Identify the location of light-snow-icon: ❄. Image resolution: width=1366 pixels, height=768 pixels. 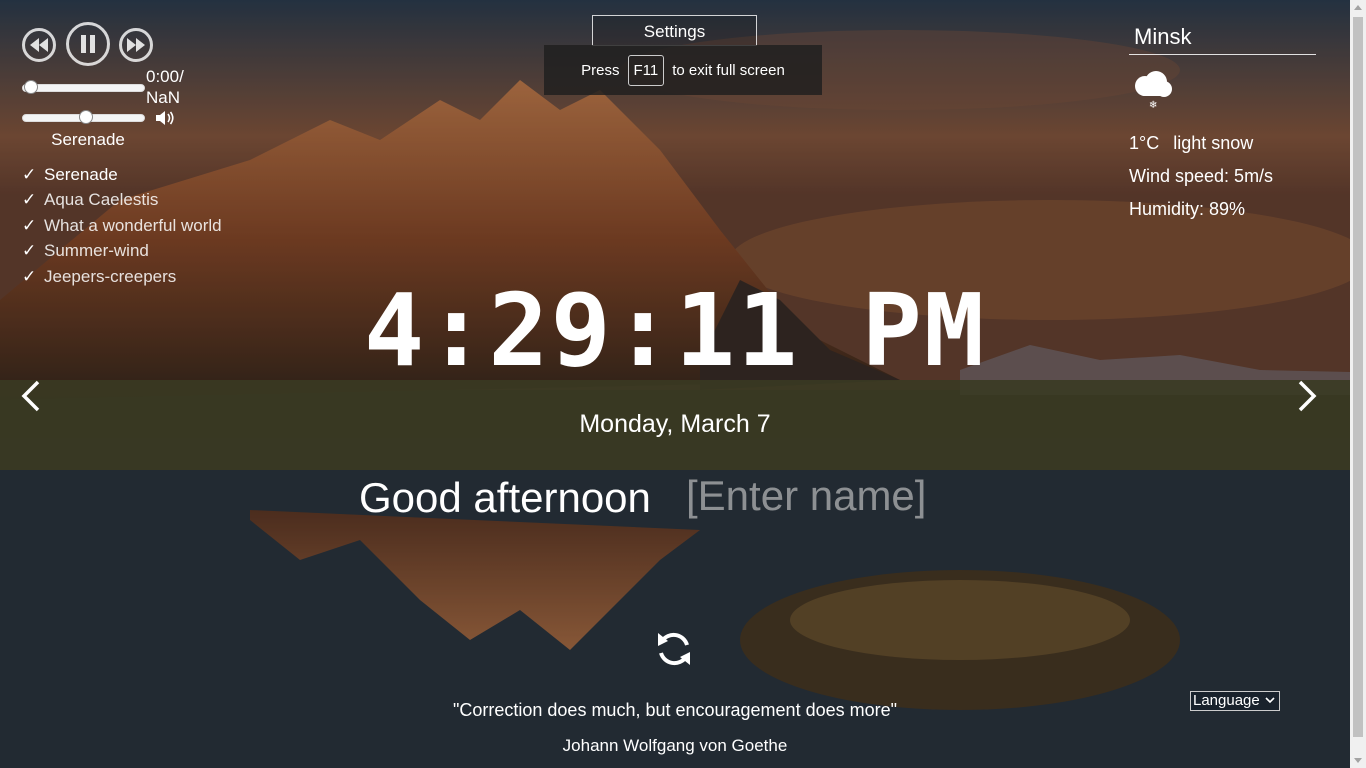
(1153, 92).